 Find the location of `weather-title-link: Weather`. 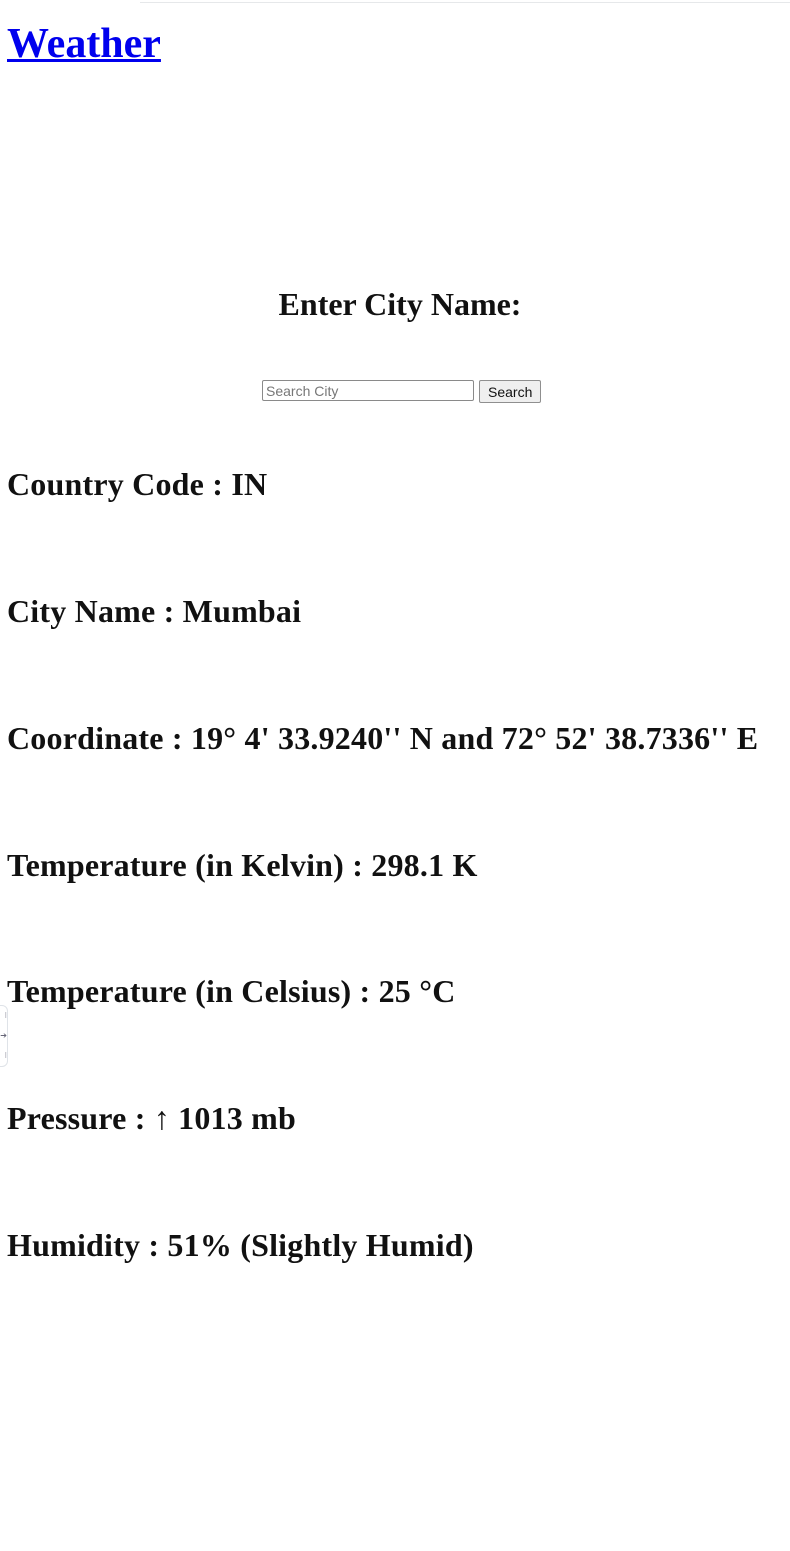

weather-title-link: Weather is located at coordinates (84, 44).